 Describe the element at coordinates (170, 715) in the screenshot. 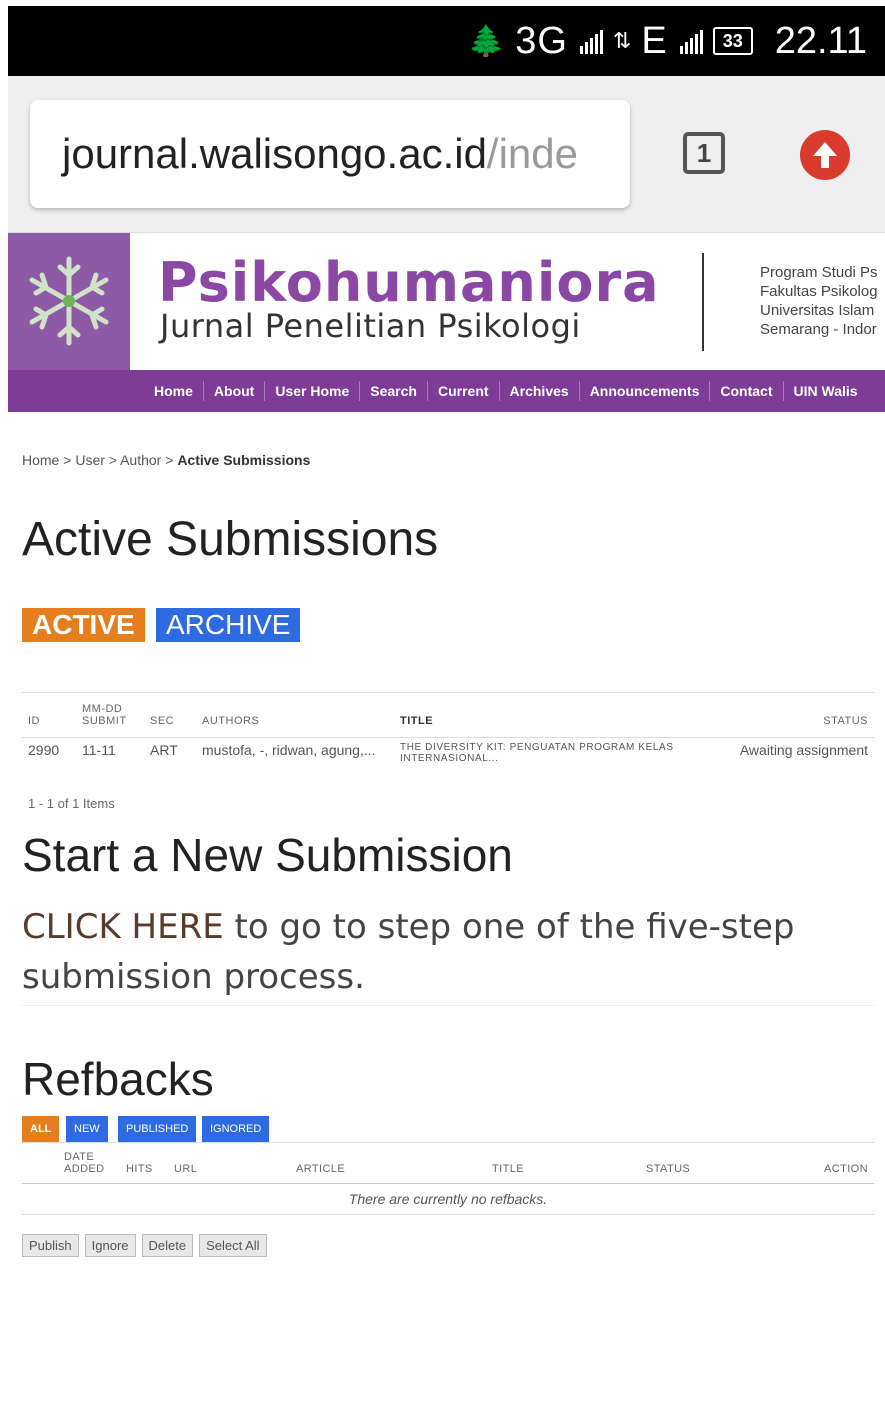

I see `col-sec: SEC` at that location.